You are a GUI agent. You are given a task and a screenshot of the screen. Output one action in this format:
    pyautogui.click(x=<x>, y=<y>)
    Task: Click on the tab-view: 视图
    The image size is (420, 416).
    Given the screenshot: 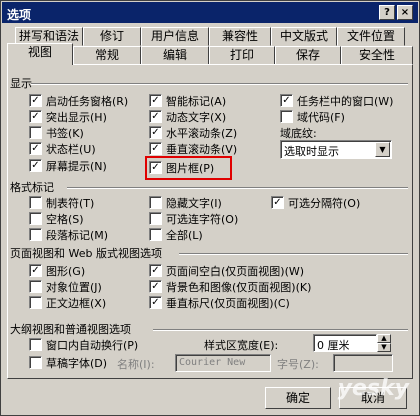 What is the action you would take?
    pyautogui.click(x=40, y=54)
    